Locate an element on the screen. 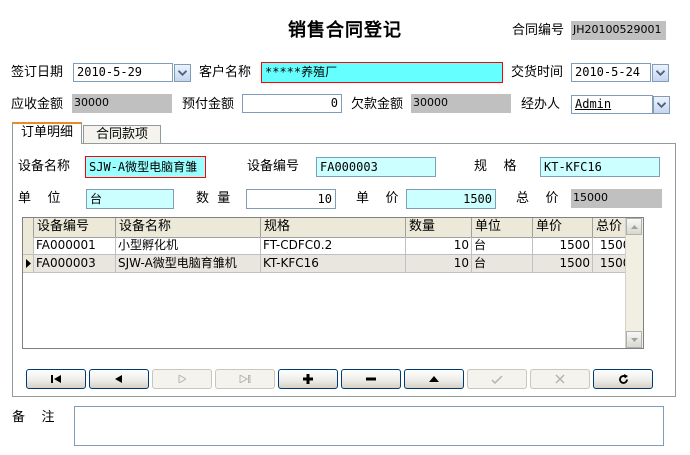 Image resolution: width=690 pixels, height=455 pixels. cell-spec: KT-KFC16 is located at coordinates (333, 264).